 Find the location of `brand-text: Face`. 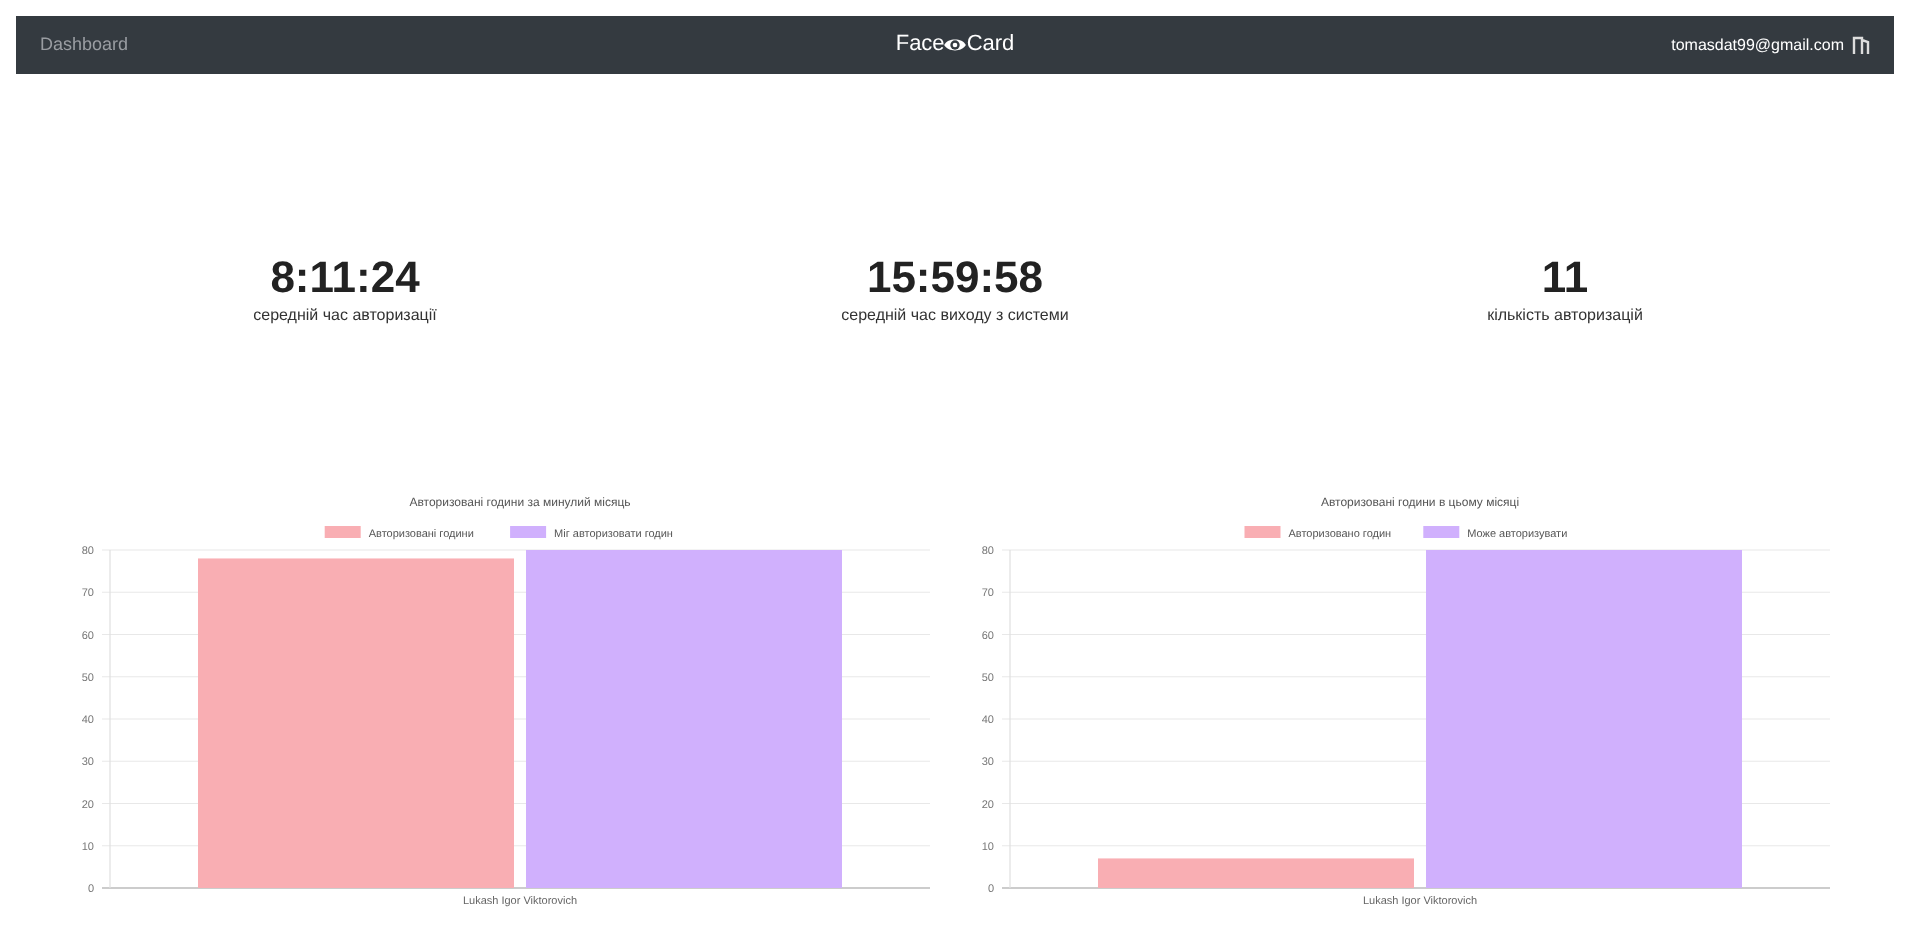

brand-text: Face is located at coordinates (920, 45).